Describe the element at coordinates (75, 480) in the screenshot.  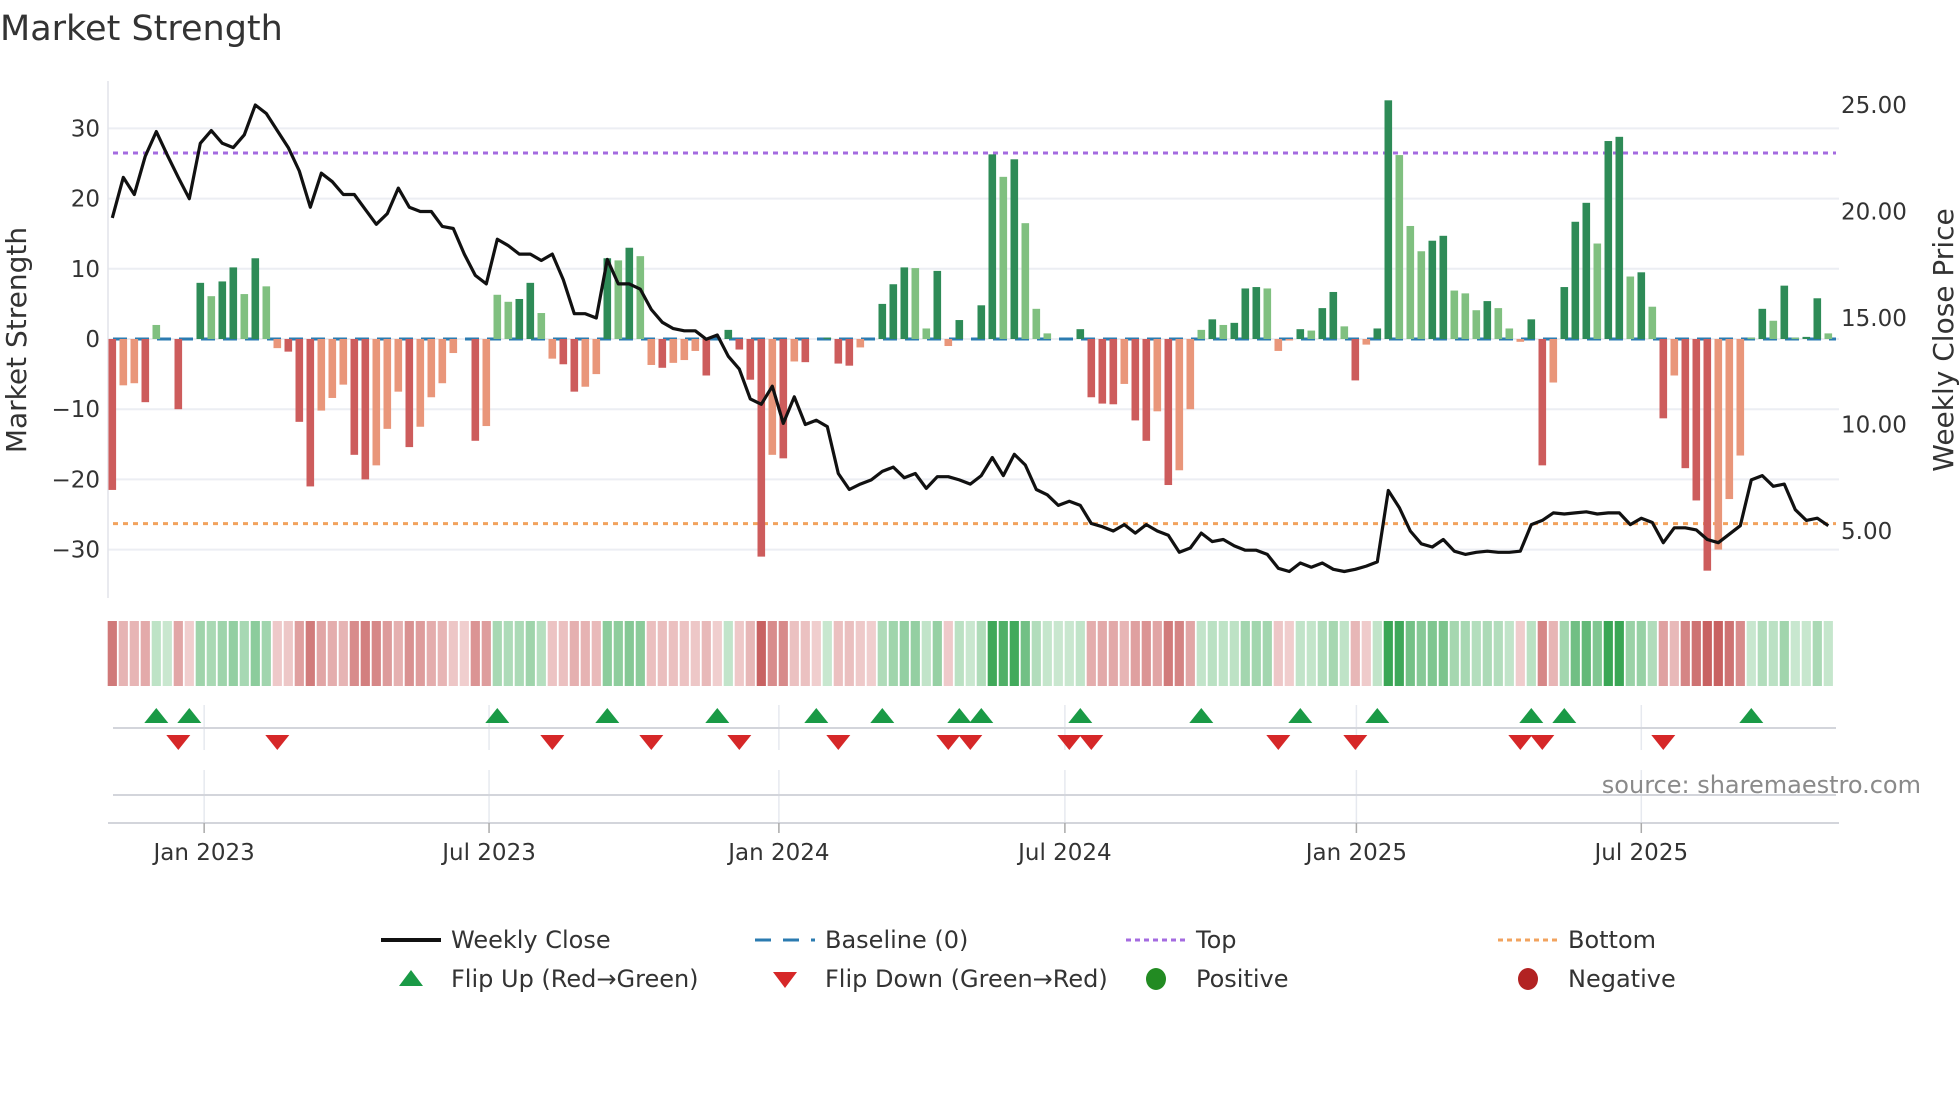
I see `left-tick-label: −20` at that location.